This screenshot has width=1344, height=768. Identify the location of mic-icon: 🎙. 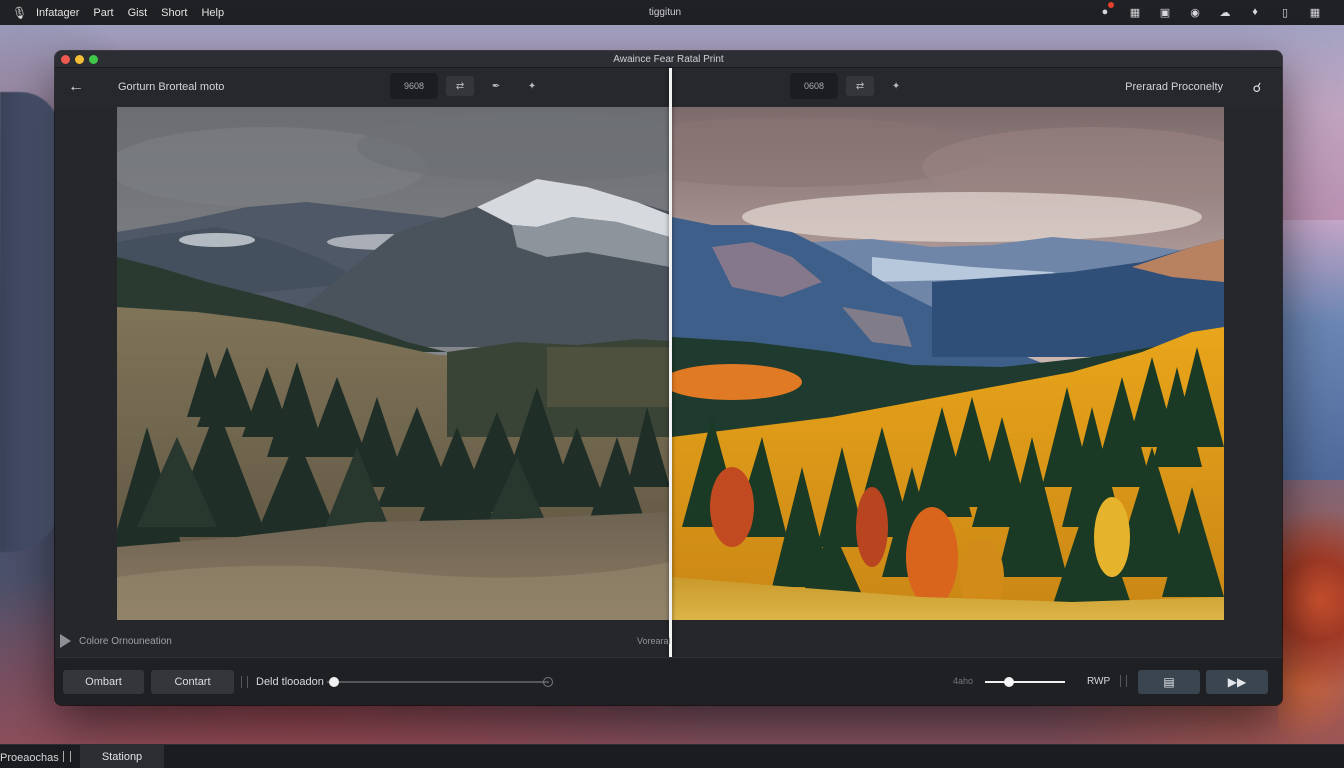
(19, 13).